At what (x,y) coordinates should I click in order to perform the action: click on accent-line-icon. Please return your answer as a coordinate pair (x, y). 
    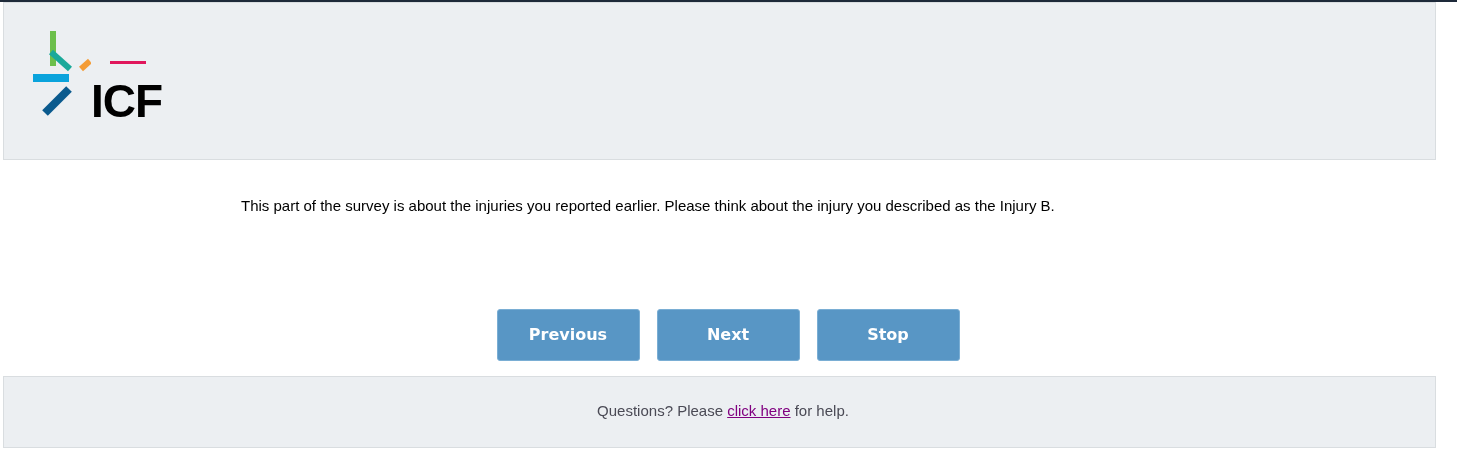
    Looking at the image, I should click on (128, 62).